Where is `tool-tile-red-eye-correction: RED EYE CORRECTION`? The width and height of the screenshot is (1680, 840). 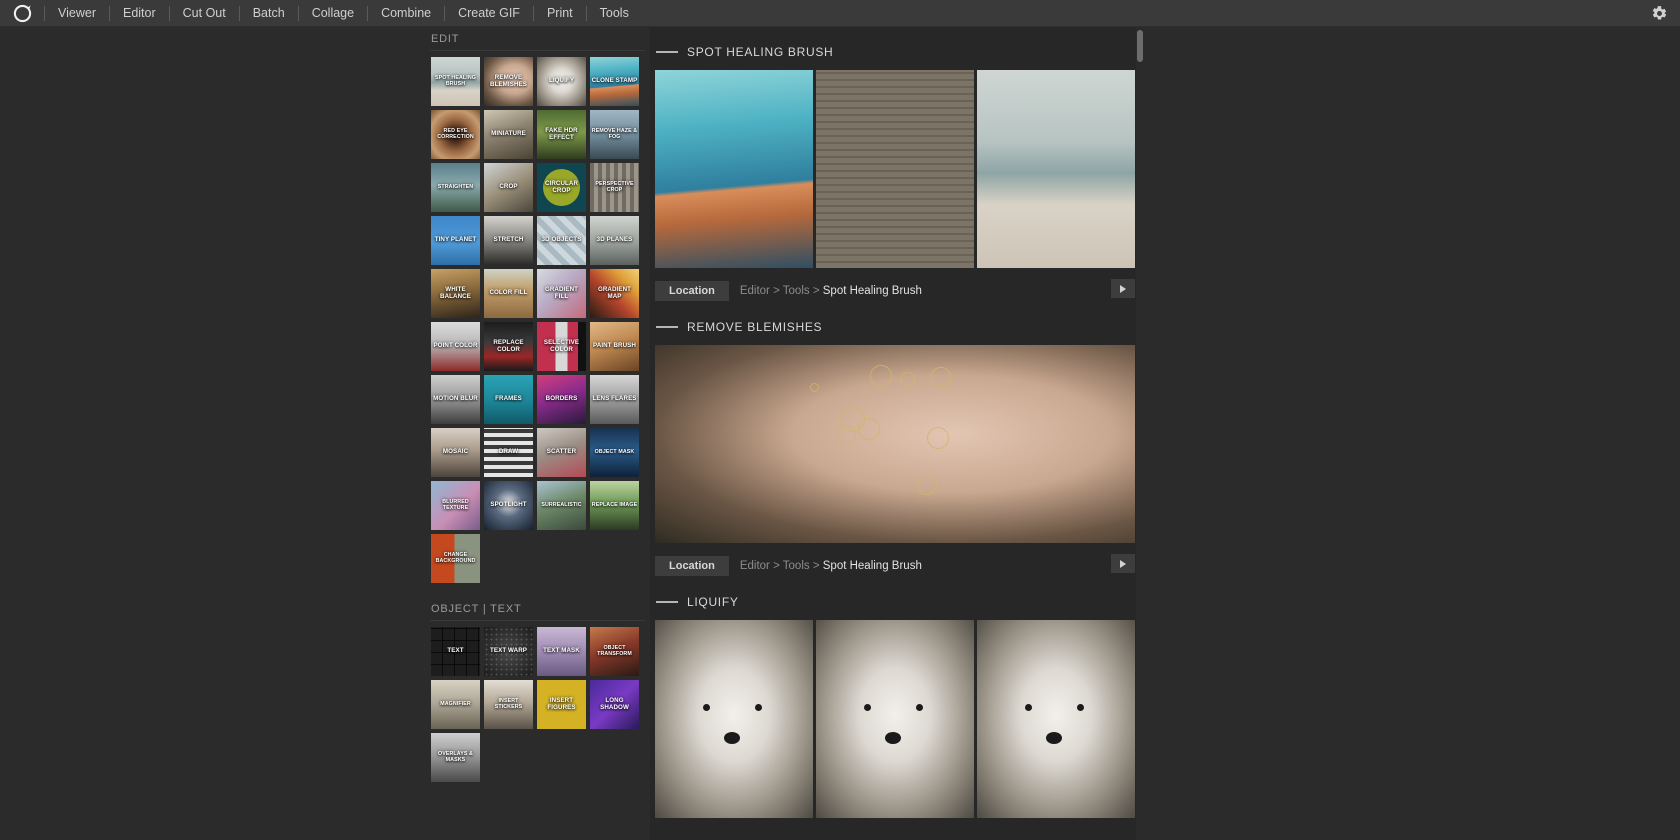 tool-tile-red-eye-correction: RED EYE CORRECTION is located at coordinates (455, 134).